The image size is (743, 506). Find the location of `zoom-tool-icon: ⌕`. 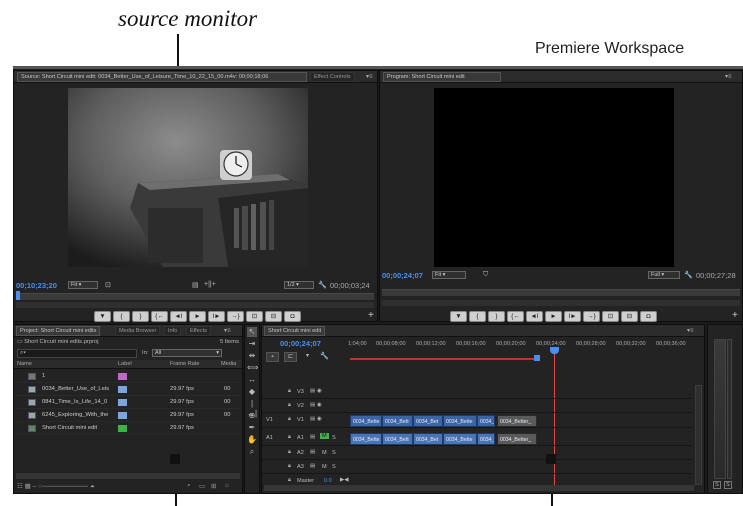

zoom-tool-icon: ⌕ is located at coordinates (252, 452).